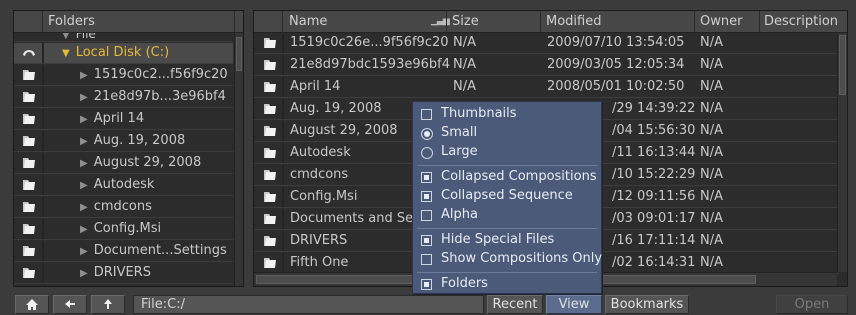 This screenshot has width=856, height=315. I want to click on file-modified: 2009/03/05 12:05:34, so click(616, 64).